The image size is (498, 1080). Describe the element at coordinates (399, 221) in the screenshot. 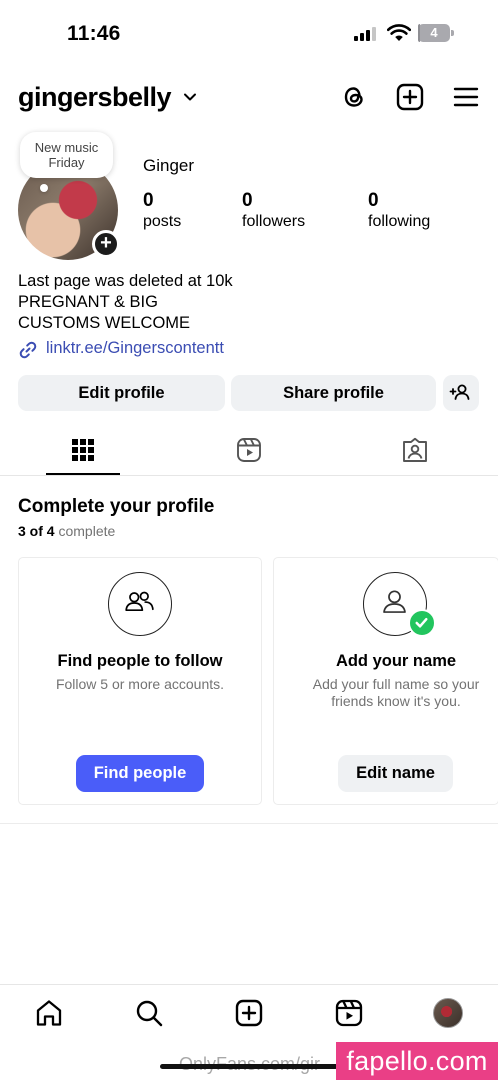

I see `stat-label: following` at that location.